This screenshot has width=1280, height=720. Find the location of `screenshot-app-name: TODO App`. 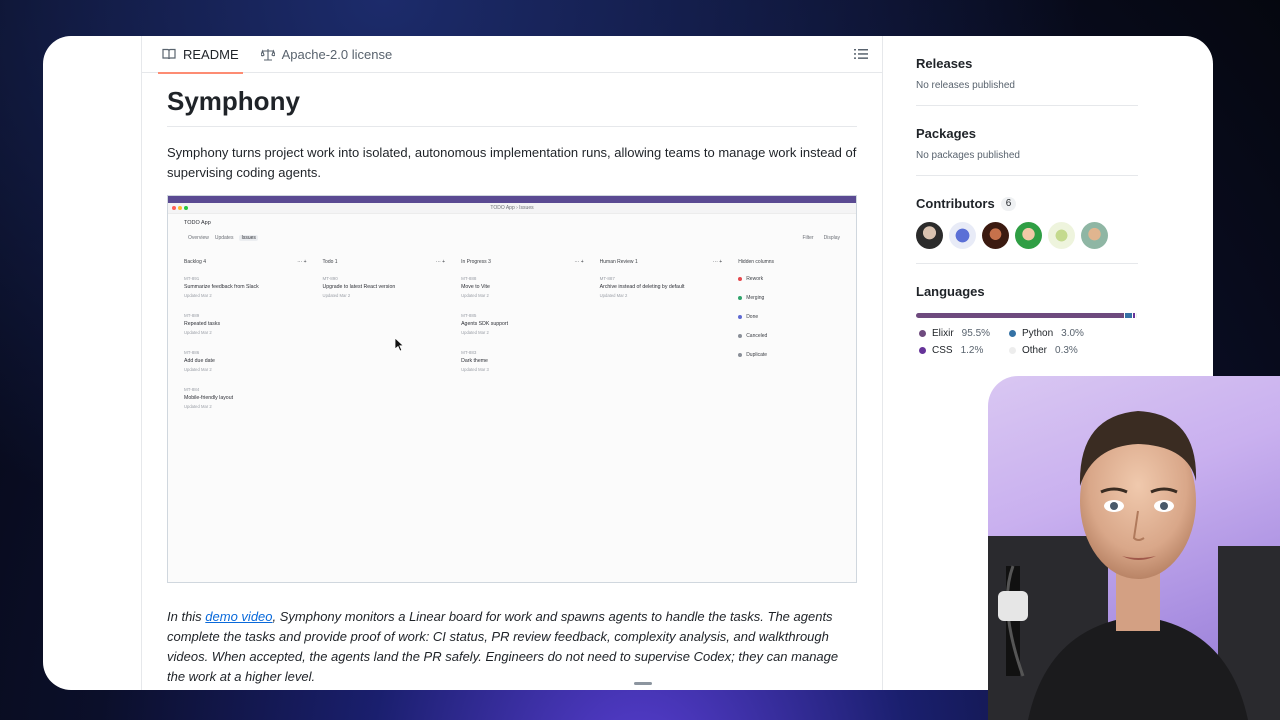

screenshot-app-name: TODO App is located at coordinates (197, 222).